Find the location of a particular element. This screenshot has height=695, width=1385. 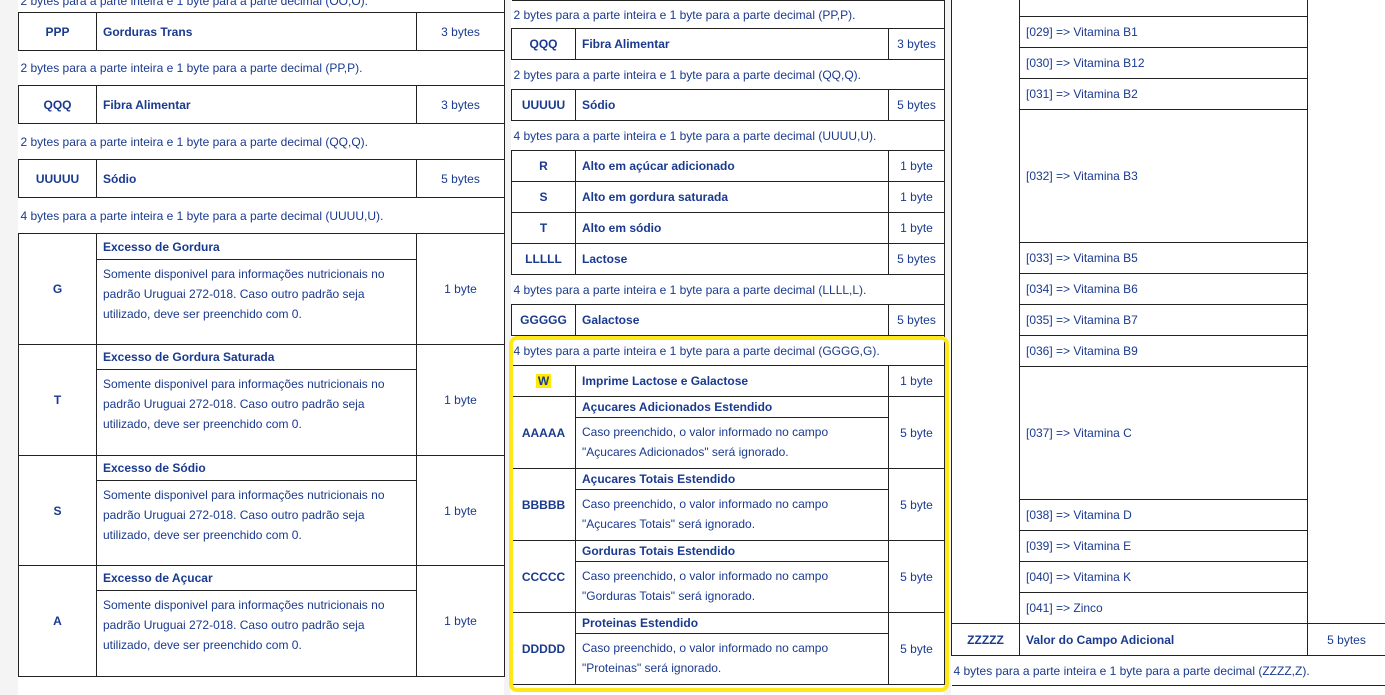

field-code: AAAAA is located at coordinates (543, 432).